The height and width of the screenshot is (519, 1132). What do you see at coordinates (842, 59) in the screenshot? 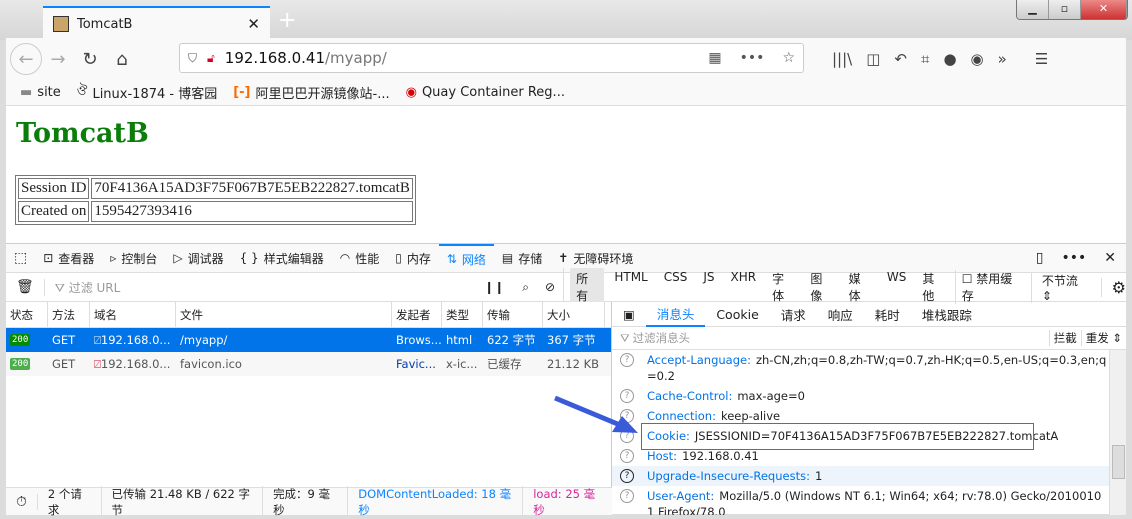
I see `library-icon: |||\` at bounding box center [842, 59].